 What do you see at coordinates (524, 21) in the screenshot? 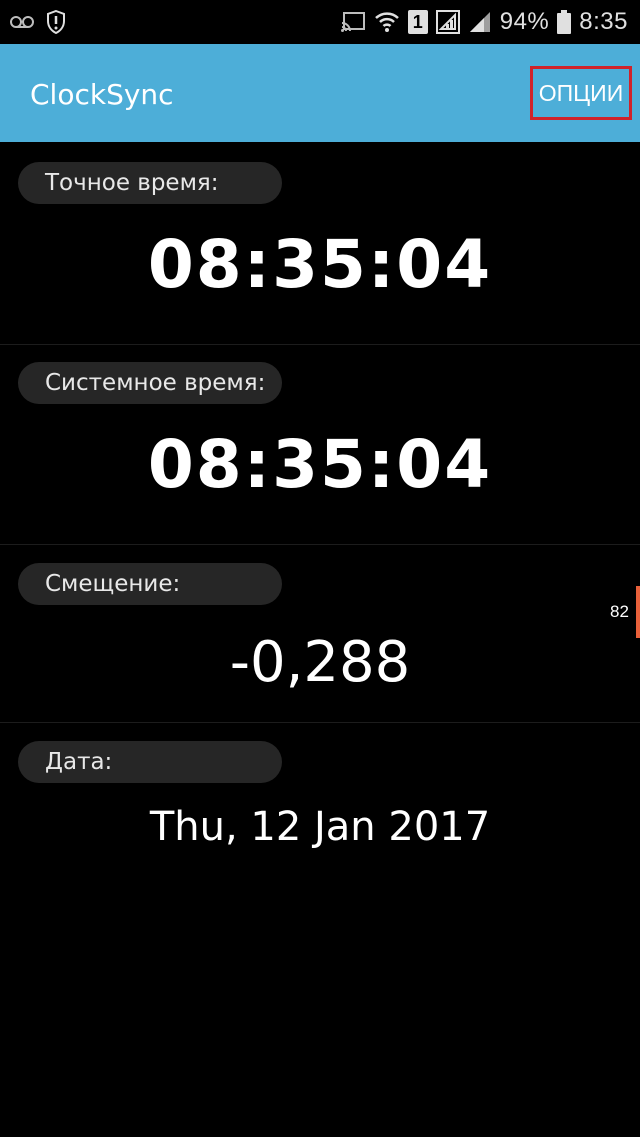
I see `battery-percent: 94%` at bounding box center [524, 21].